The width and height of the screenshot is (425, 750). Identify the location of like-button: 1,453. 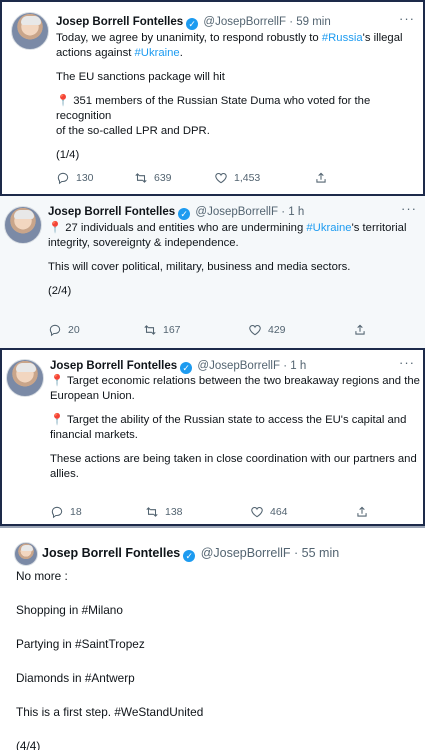
(264, 178).